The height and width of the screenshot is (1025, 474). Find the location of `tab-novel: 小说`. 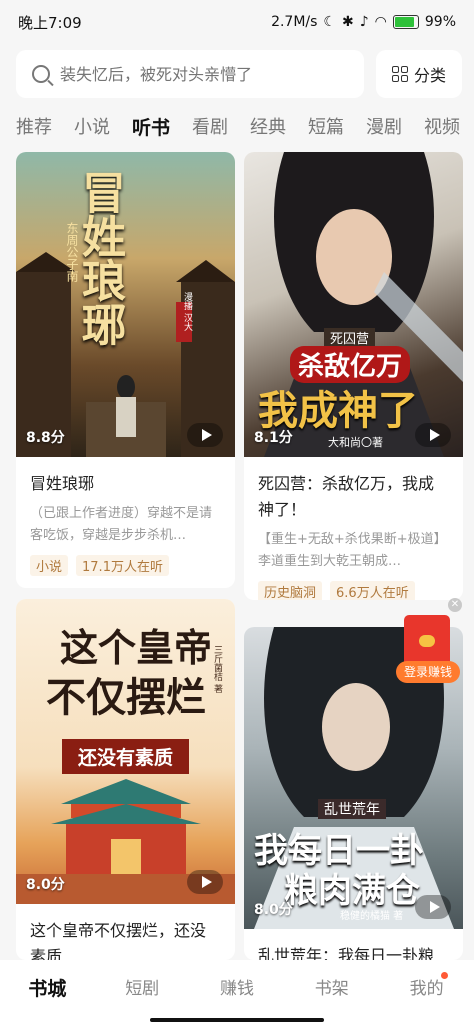

tab-novel: 小说 is located at coordinates (92, 126).